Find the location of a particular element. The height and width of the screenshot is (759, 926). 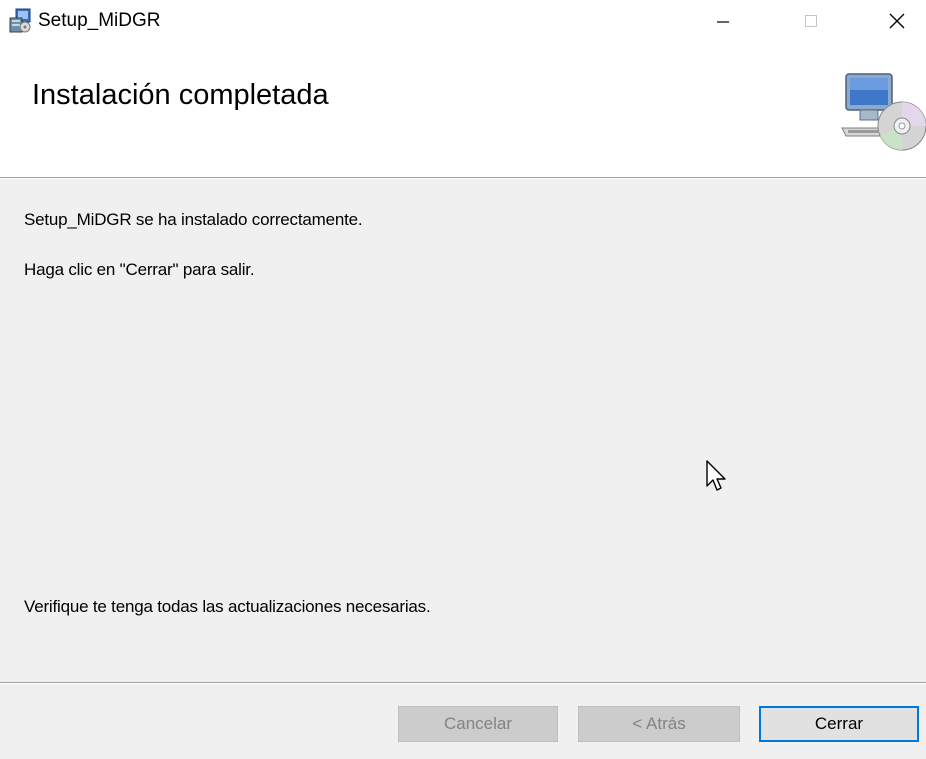

cancel-button: Cancelar is located at coordinates (478, 724).